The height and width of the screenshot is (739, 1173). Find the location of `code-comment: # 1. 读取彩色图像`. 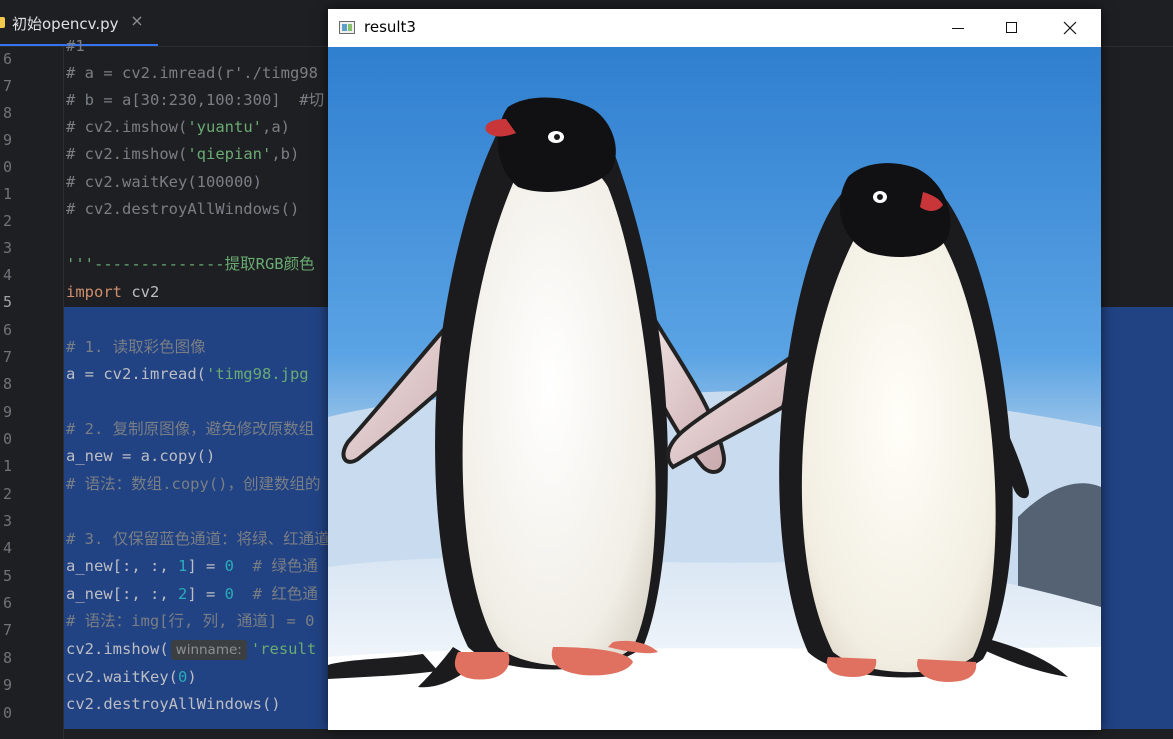

code-comment: # 1. 读取彩色图像 is located at coordinates (136, 347).